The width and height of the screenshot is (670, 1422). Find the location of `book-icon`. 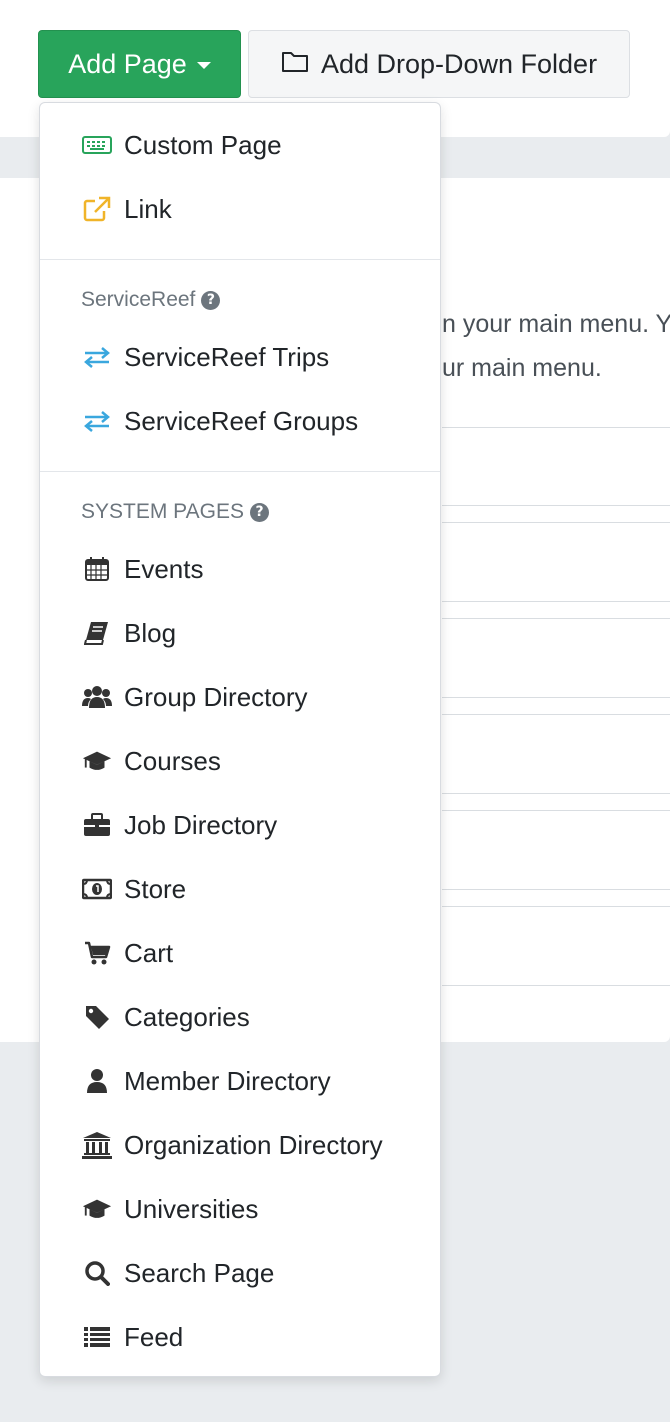

book-icon is located at coordinates (97, 633).